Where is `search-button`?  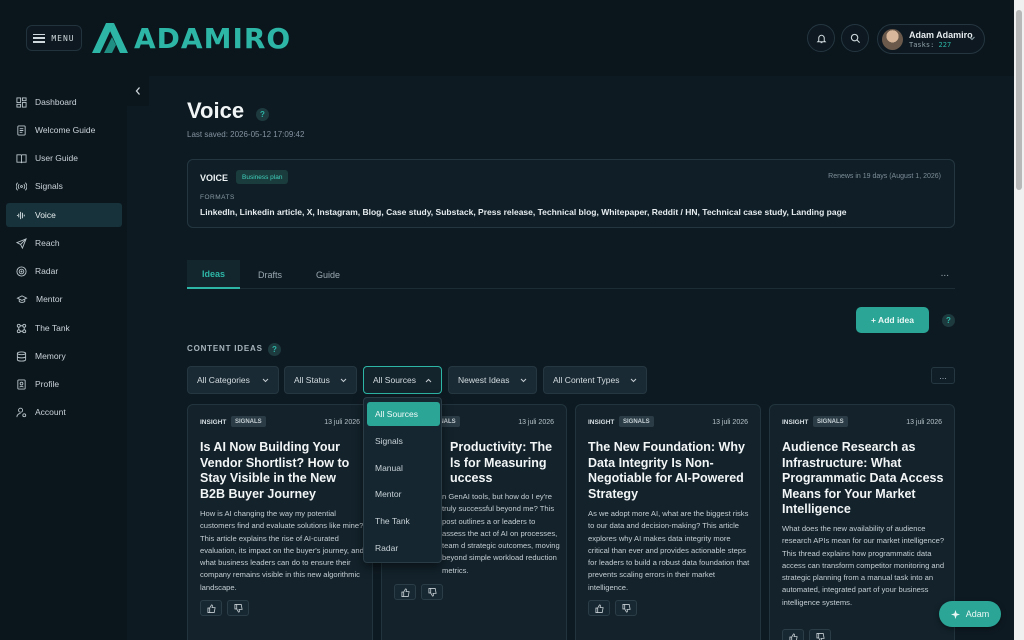 search-button is located at coordinates (855, 38).